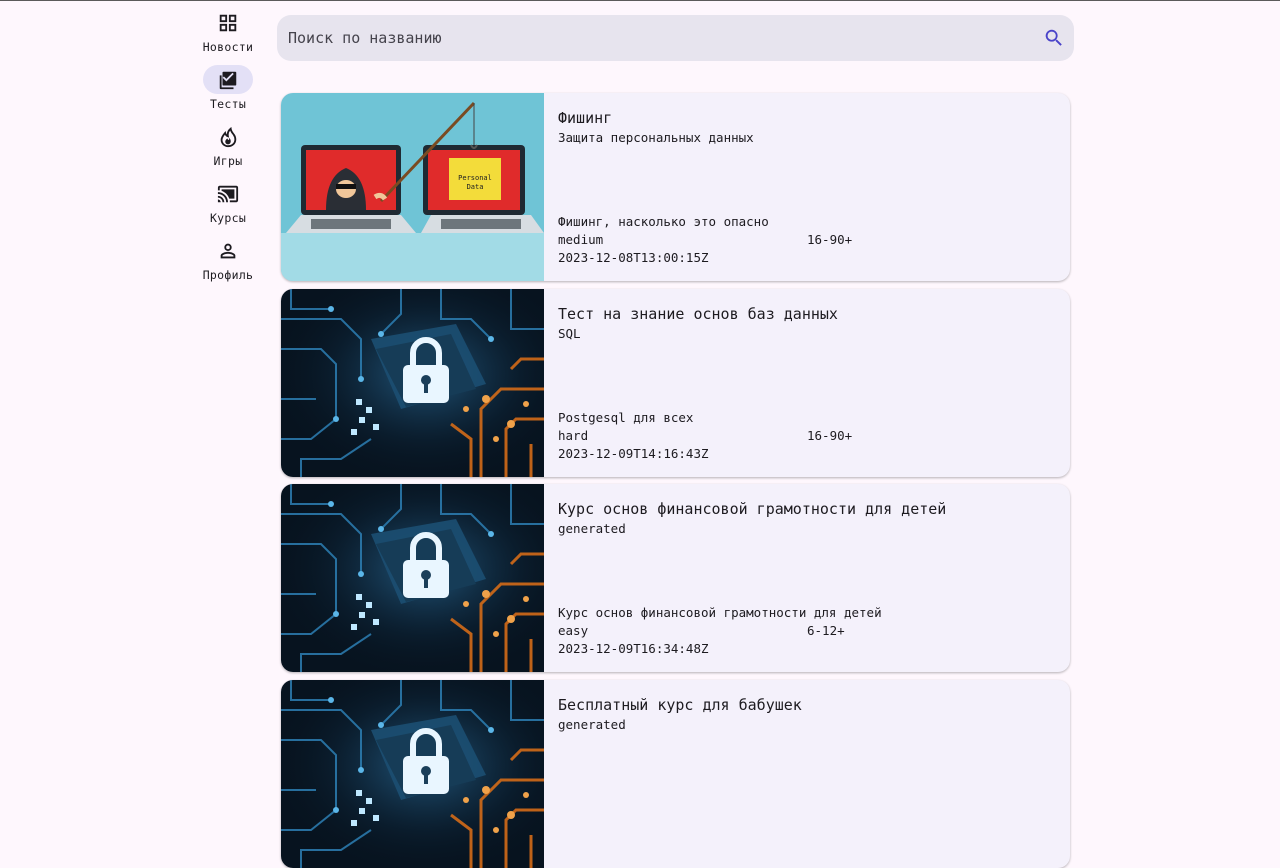 The image size is (1280, 868). What do you see at coordinates (573, 630) in the screenshot?
I see `card-level: easy` at bounding box center [573, 630].